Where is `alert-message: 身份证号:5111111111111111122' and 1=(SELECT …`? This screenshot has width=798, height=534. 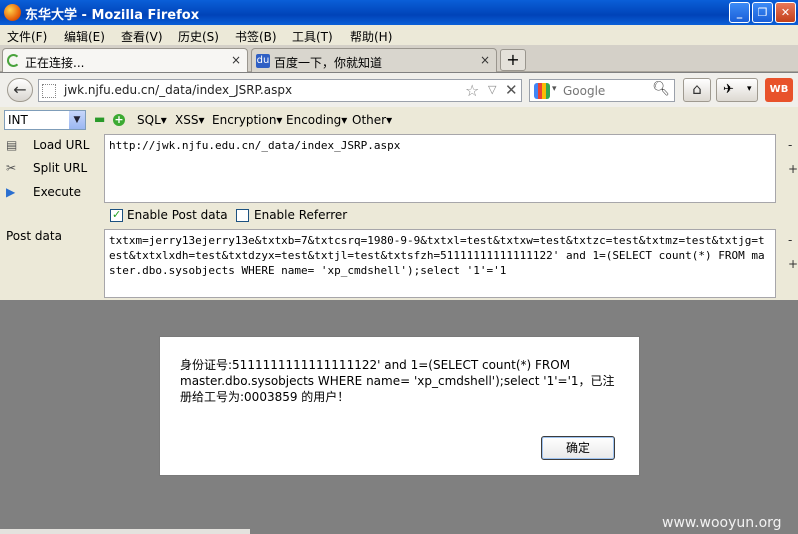
alert-message: 身份证号:5111111111111111122' and 1=(SELECT … is located at coordinates (397, 381).